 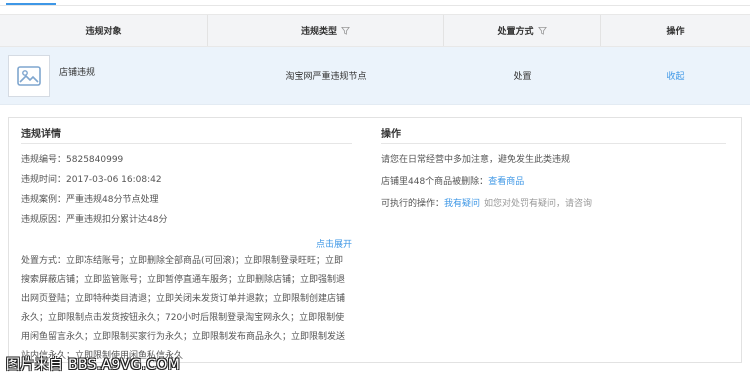 I want to click on details-title: 违规详情, so click(x=186, y=135).